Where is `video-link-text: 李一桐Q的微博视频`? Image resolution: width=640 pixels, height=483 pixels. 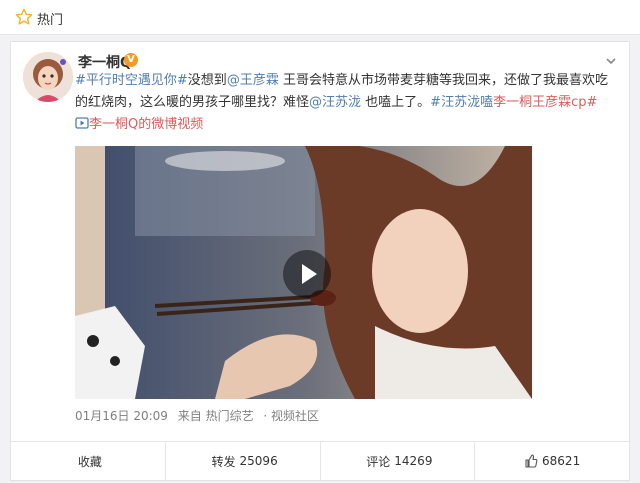
video-link-text: 李一桐Q的微博视频 is located at coordinates (146, 124).